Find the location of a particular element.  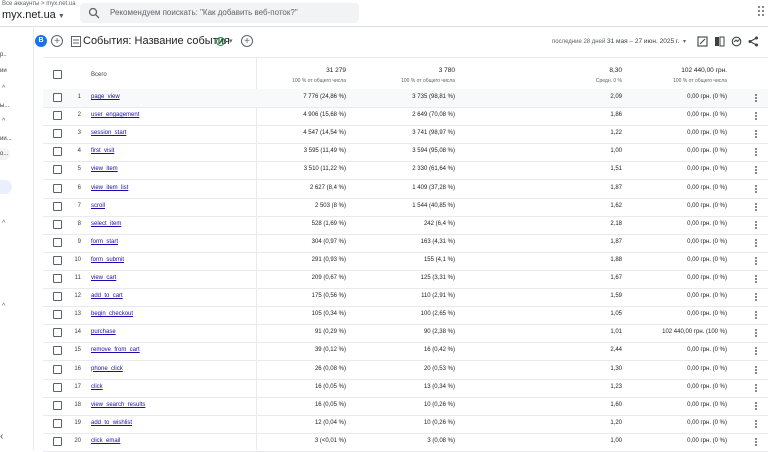

insights-icon is located at coordinates (736, 41).